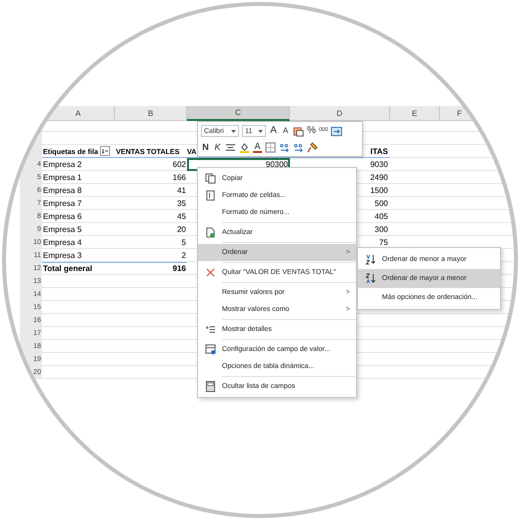 This screenshot has height=520, width=520. Describe the element at coordinates (270, 147) in the screenshot. I see `borders-icon` at that location.